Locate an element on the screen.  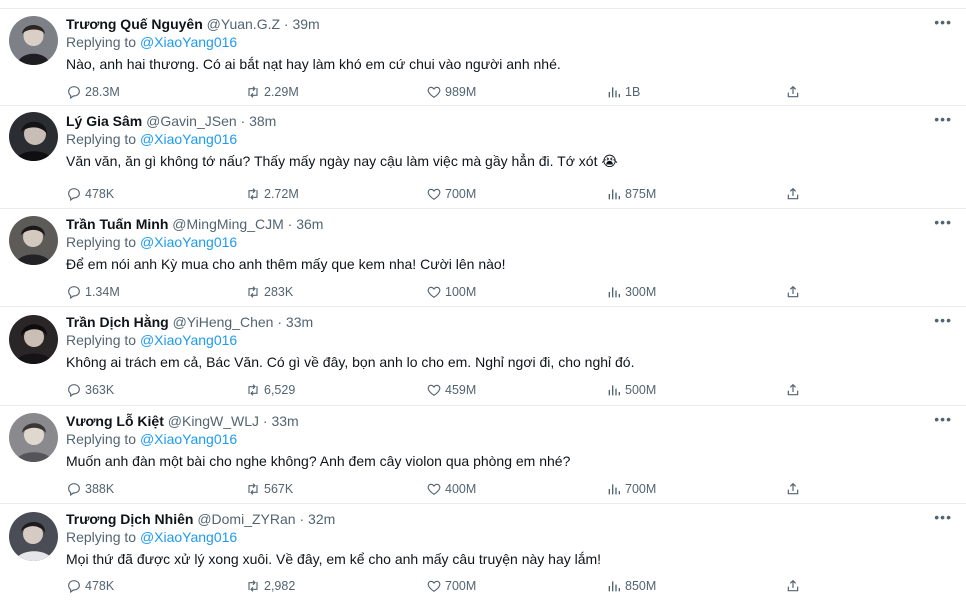
like-count: 989M is located at coordinates (461, 92).